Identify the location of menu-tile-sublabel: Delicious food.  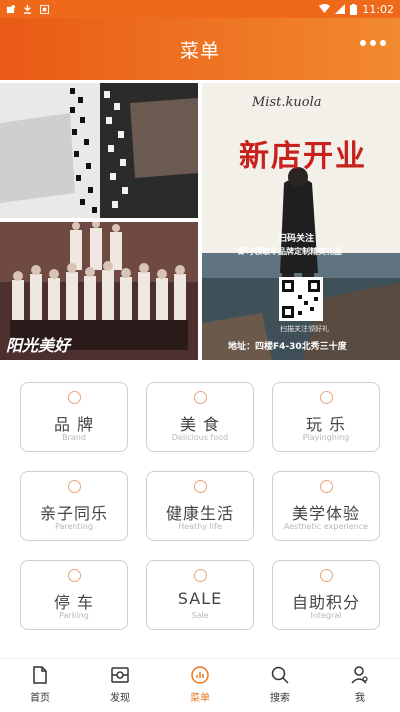
(200, 437).